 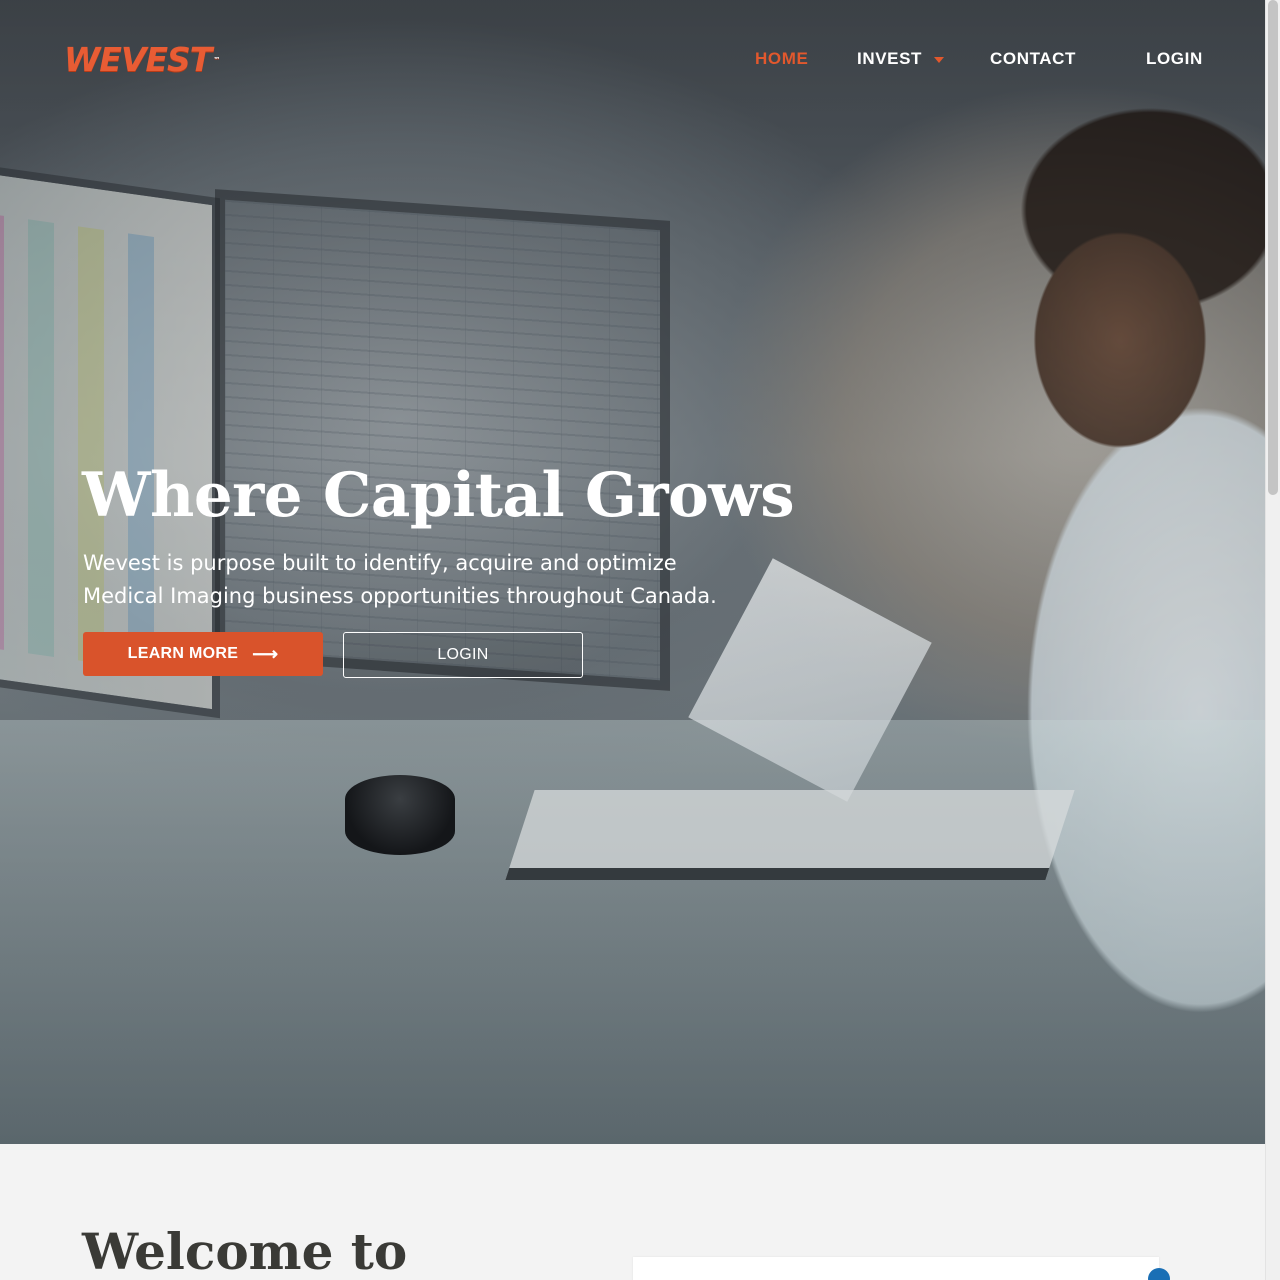 What do you see at coordinates (1174, 59) in the screenshot?
I see `nav-login-link: LOGIN` at bounding box center [1174, 59].